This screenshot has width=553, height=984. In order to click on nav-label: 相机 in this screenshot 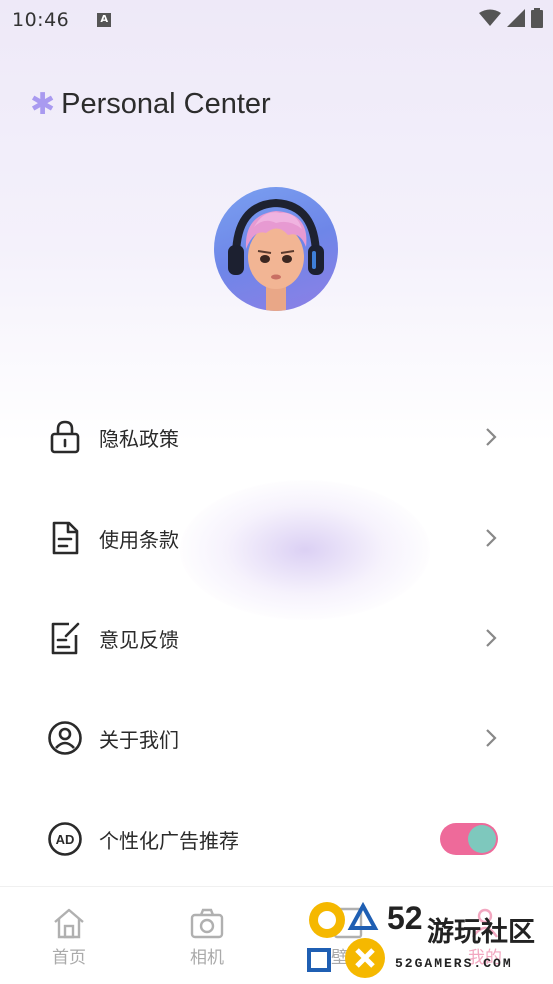, I will do `click(207, 958)`.